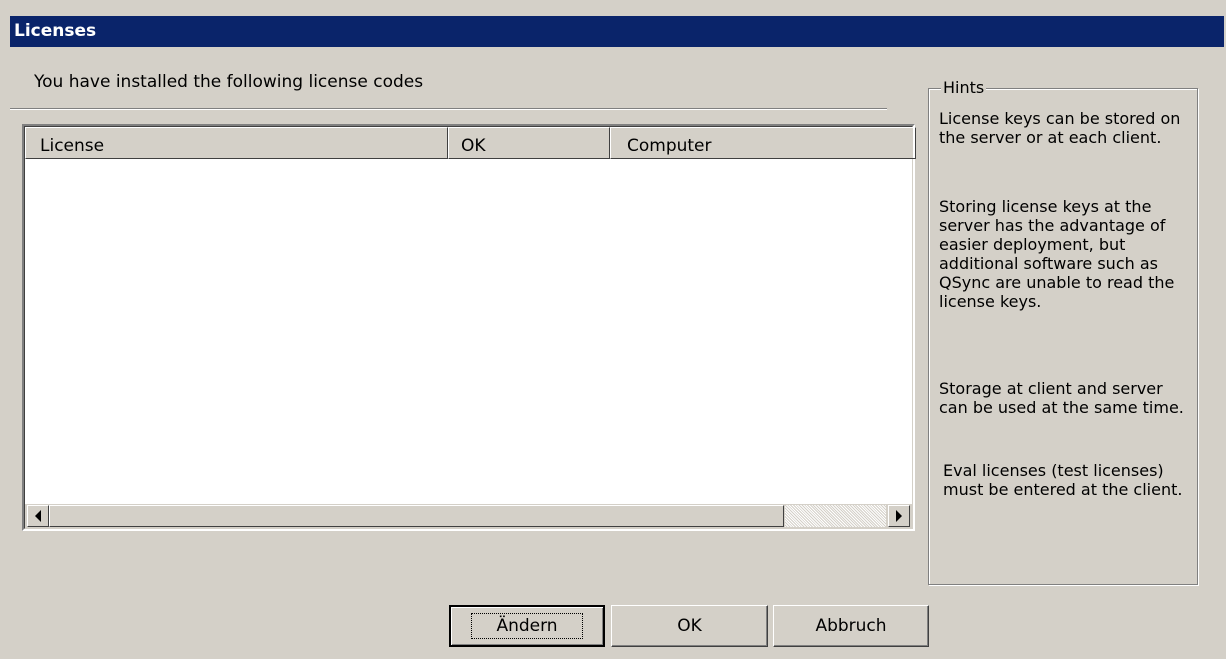 Image resolution: width=1226 pixels, height=659 pixels. What do you see at coordinates (416, 516) in the screenshot?
I see `scrollbar-thumb` at bounding box center [416, 516].